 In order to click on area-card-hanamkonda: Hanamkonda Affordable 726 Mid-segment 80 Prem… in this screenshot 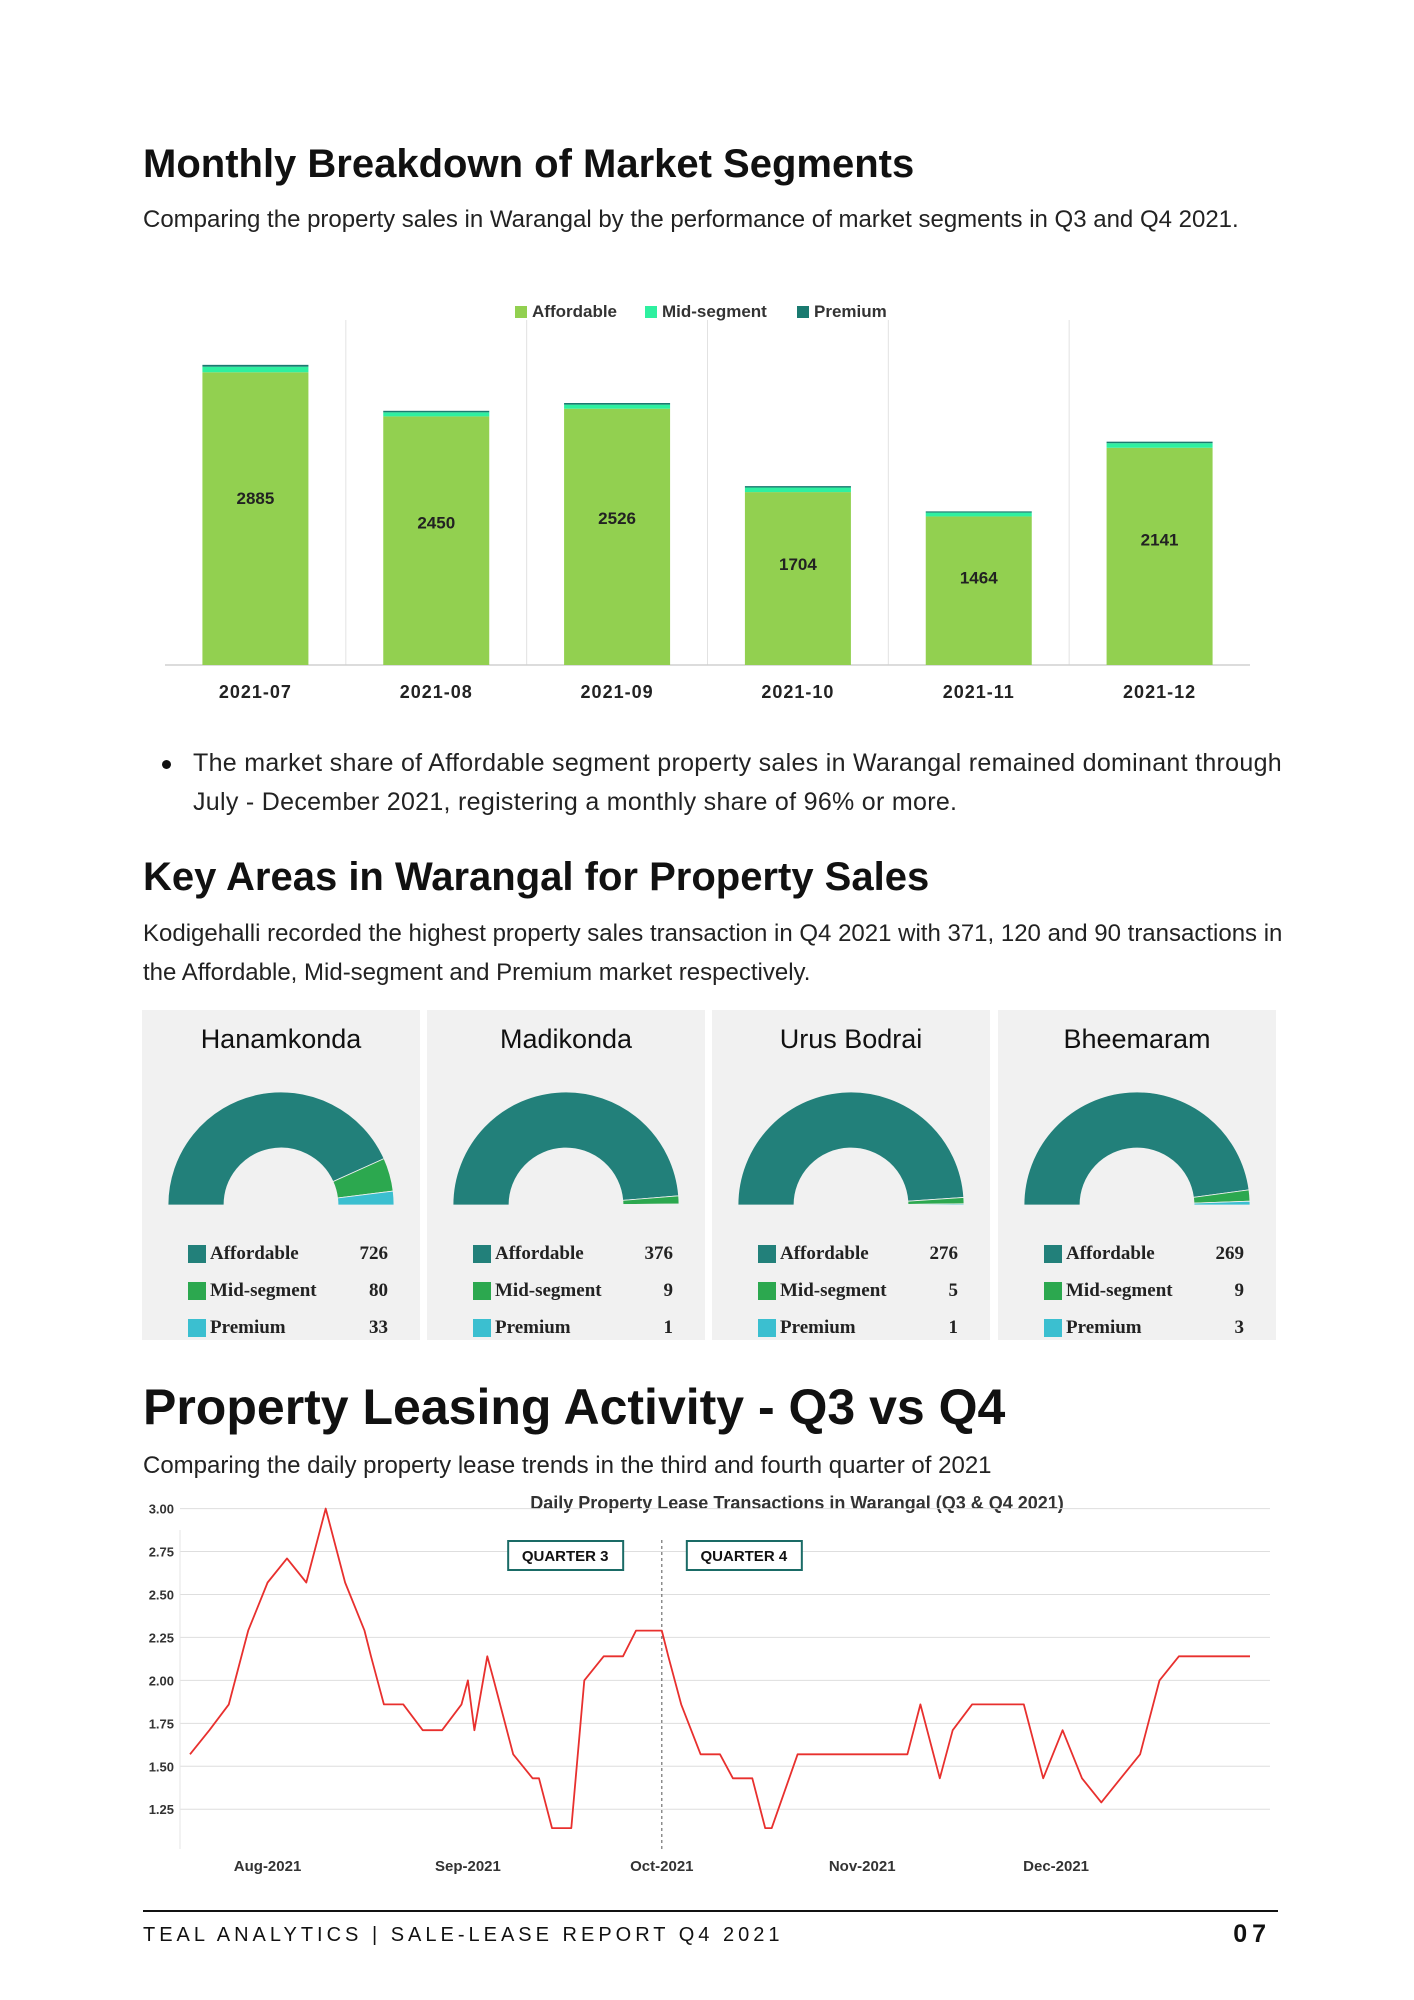, I will do `click(281, 1175)`.